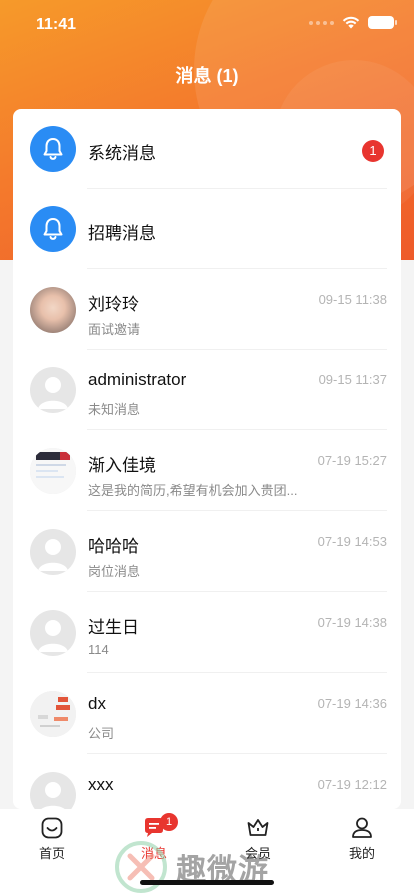 This screenshot has height=896, width=414. What do you see at coordinates (114, 571) in the screenshot?
I see `message-preview: 岗位消息` at bounding box center [114, 571].